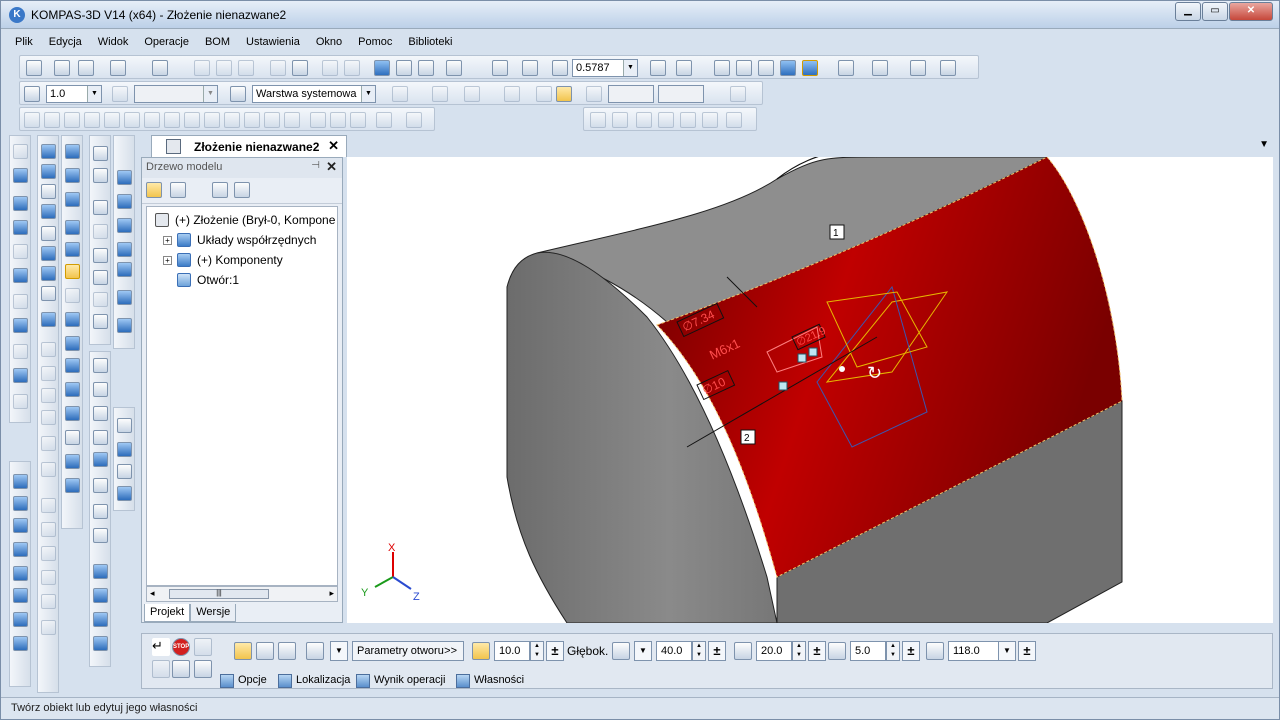 The height and width of the screenshot is (720, 1280). Describe the element at coordinates (100, 299) in the screenshot. I see `helix-icon` at that location.